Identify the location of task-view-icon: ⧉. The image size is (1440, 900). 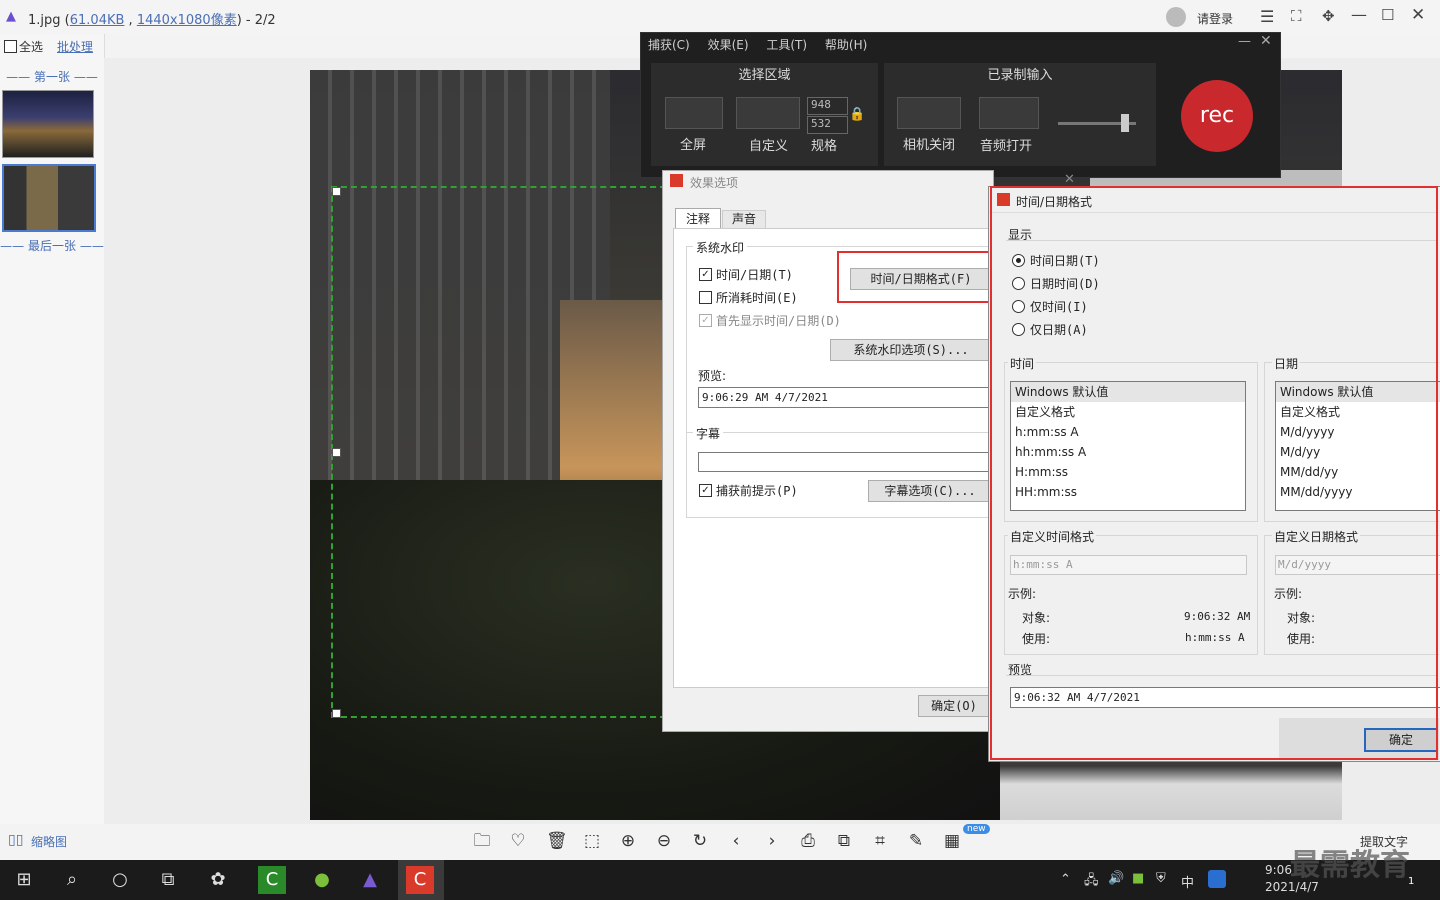
(168, 880).